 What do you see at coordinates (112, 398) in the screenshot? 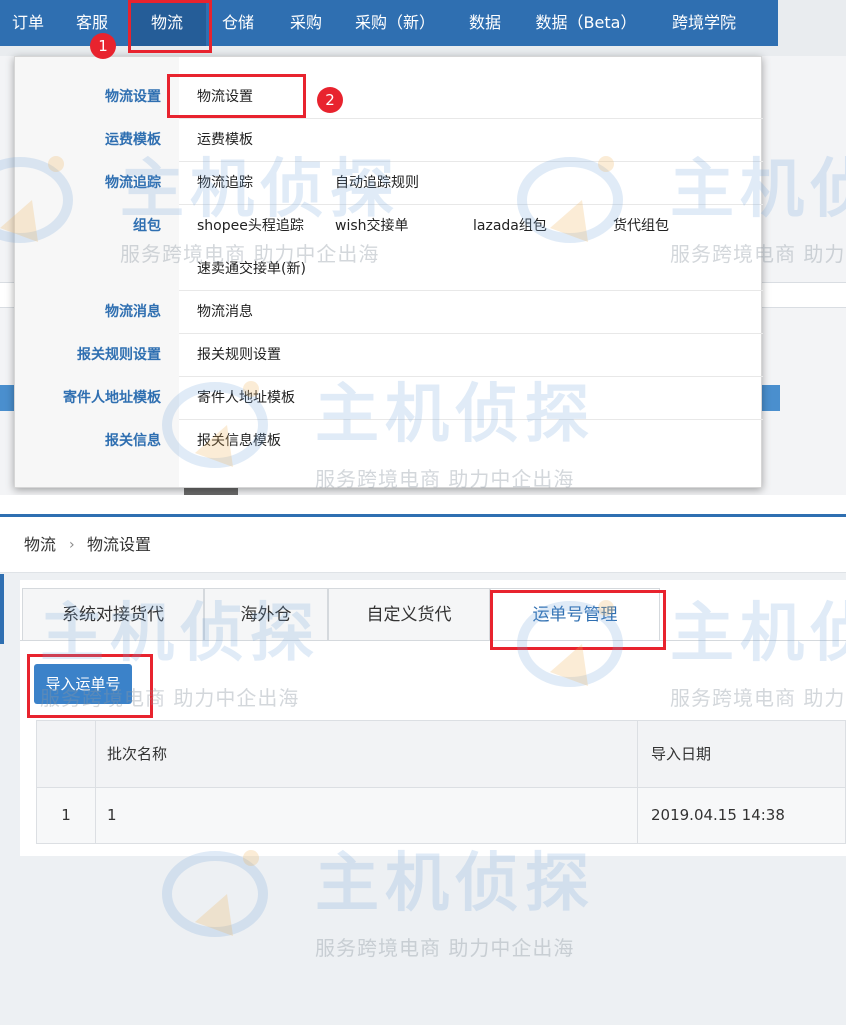
I see `dropdown-category: 寄件人地址模板` at bounding box center [112, 398].